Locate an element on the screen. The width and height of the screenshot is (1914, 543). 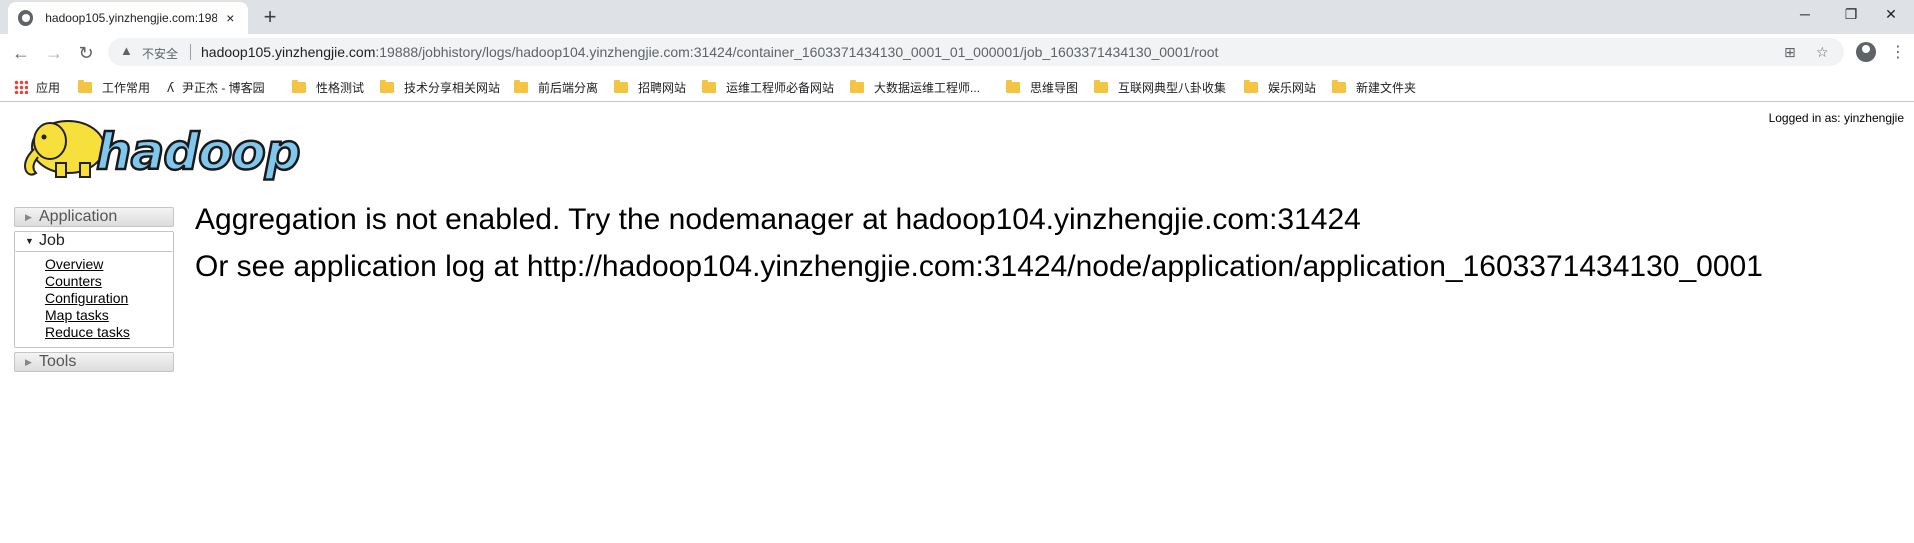
bookmark-label: 新建文件夹 is located at coordinates (1386, 87).